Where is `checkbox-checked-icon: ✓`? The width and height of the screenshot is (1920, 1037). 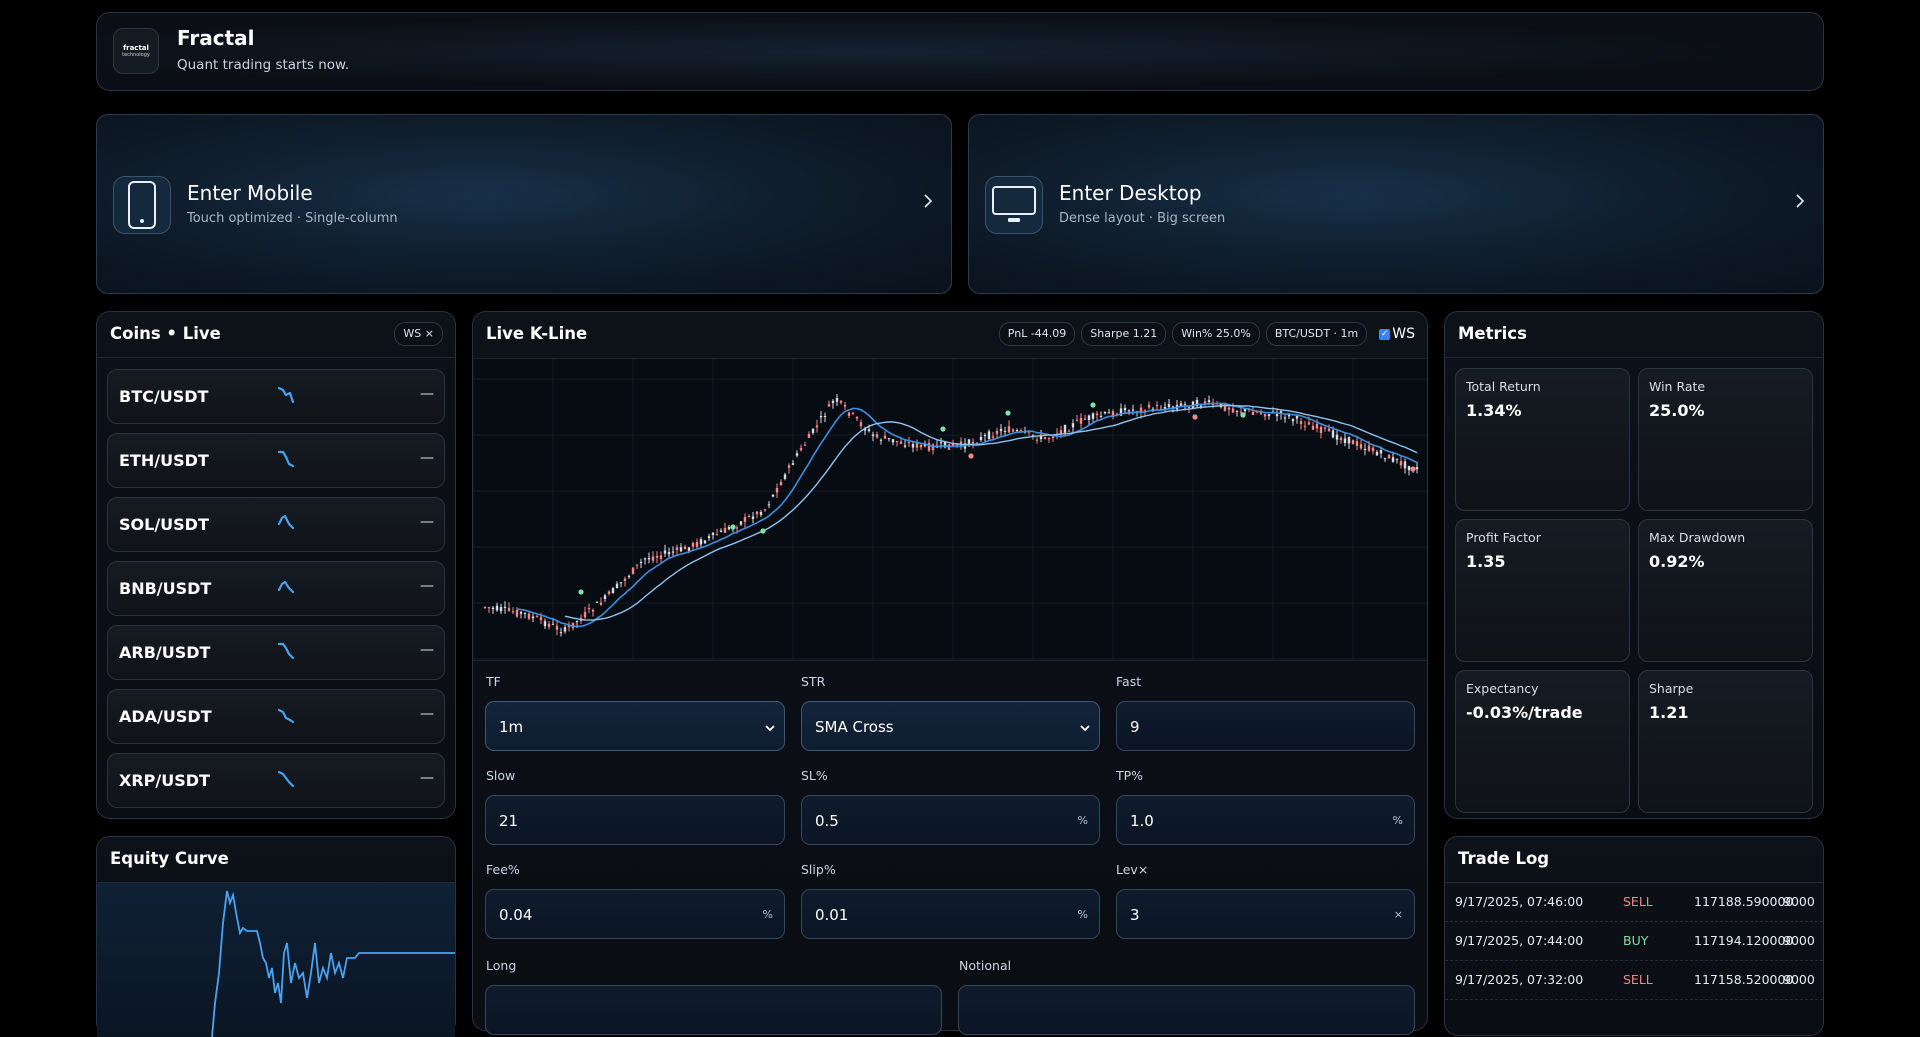
checkbox-checked-icon: ✓ is located at coordinates (1385, 334).